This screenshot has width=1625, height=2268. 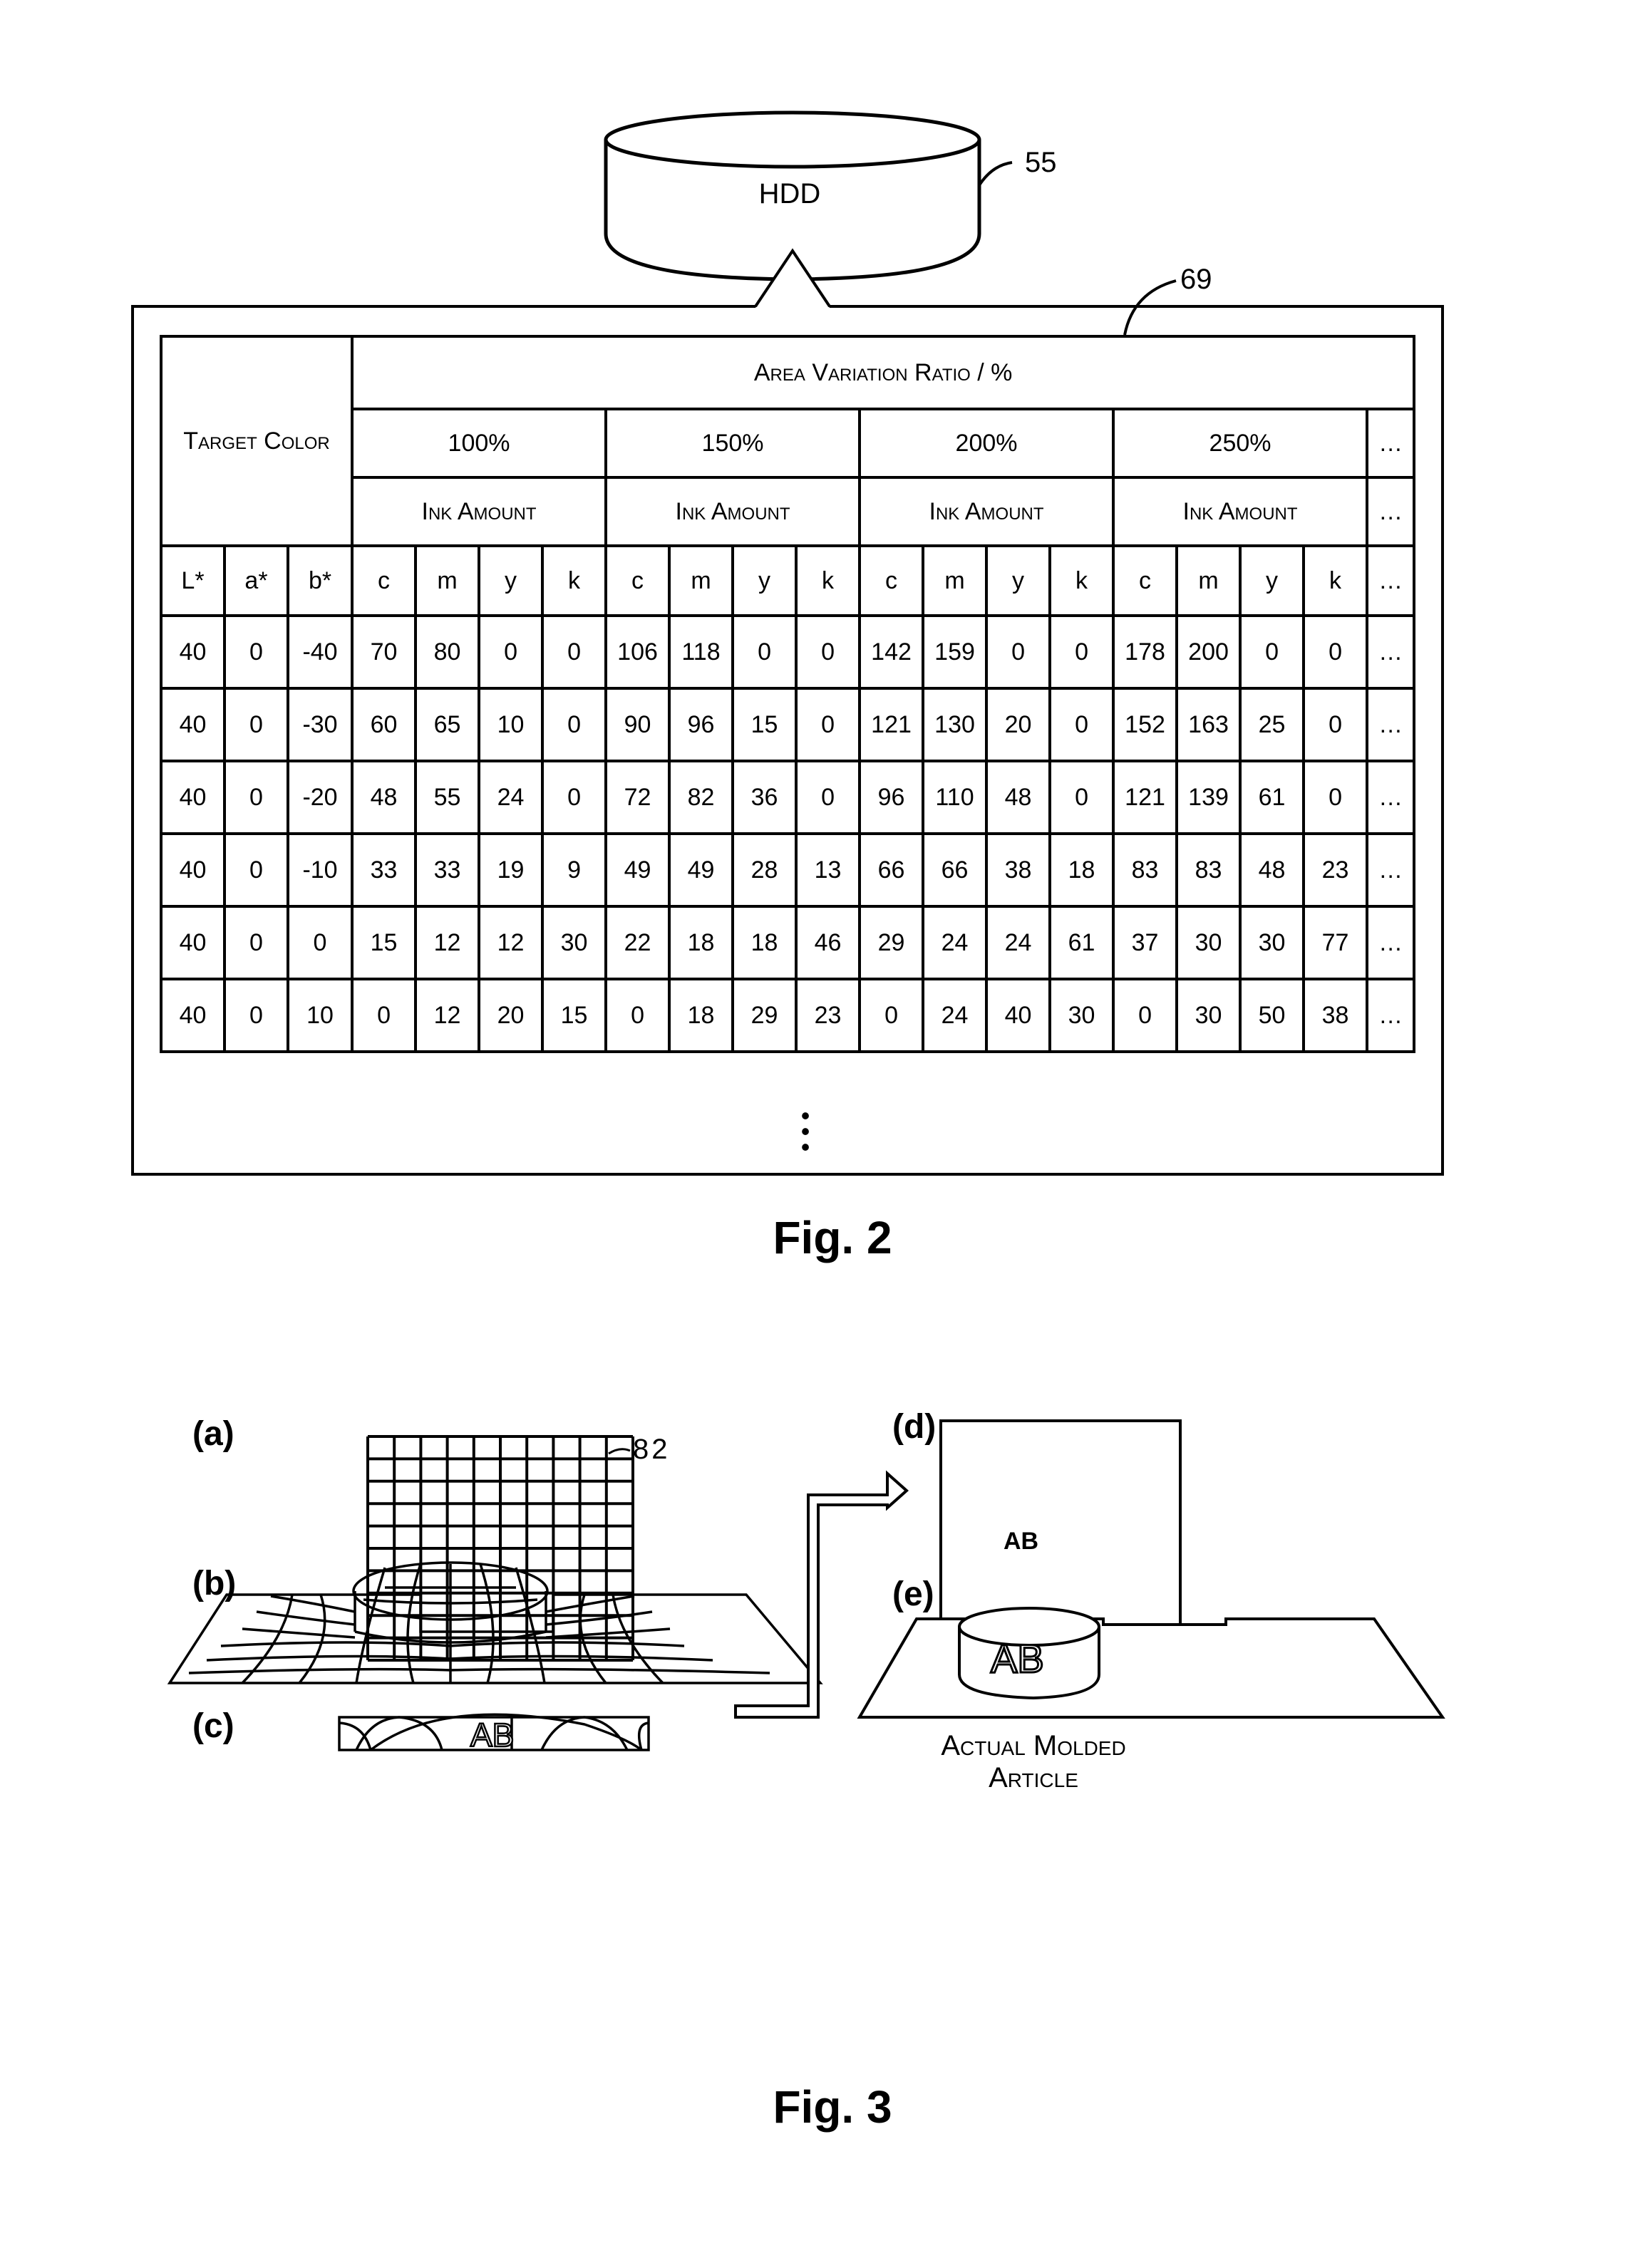 I want to click on deformed-grid-model, so click(x=495, y=1623).